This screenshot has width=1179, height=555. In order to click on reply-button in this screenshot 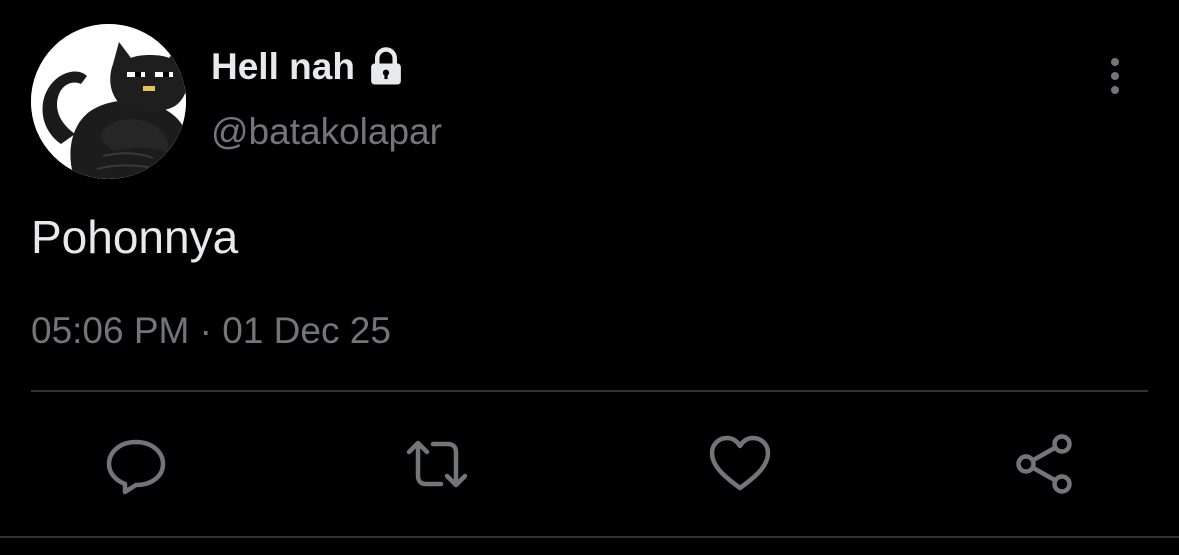, I will do `click(136, 464)`.